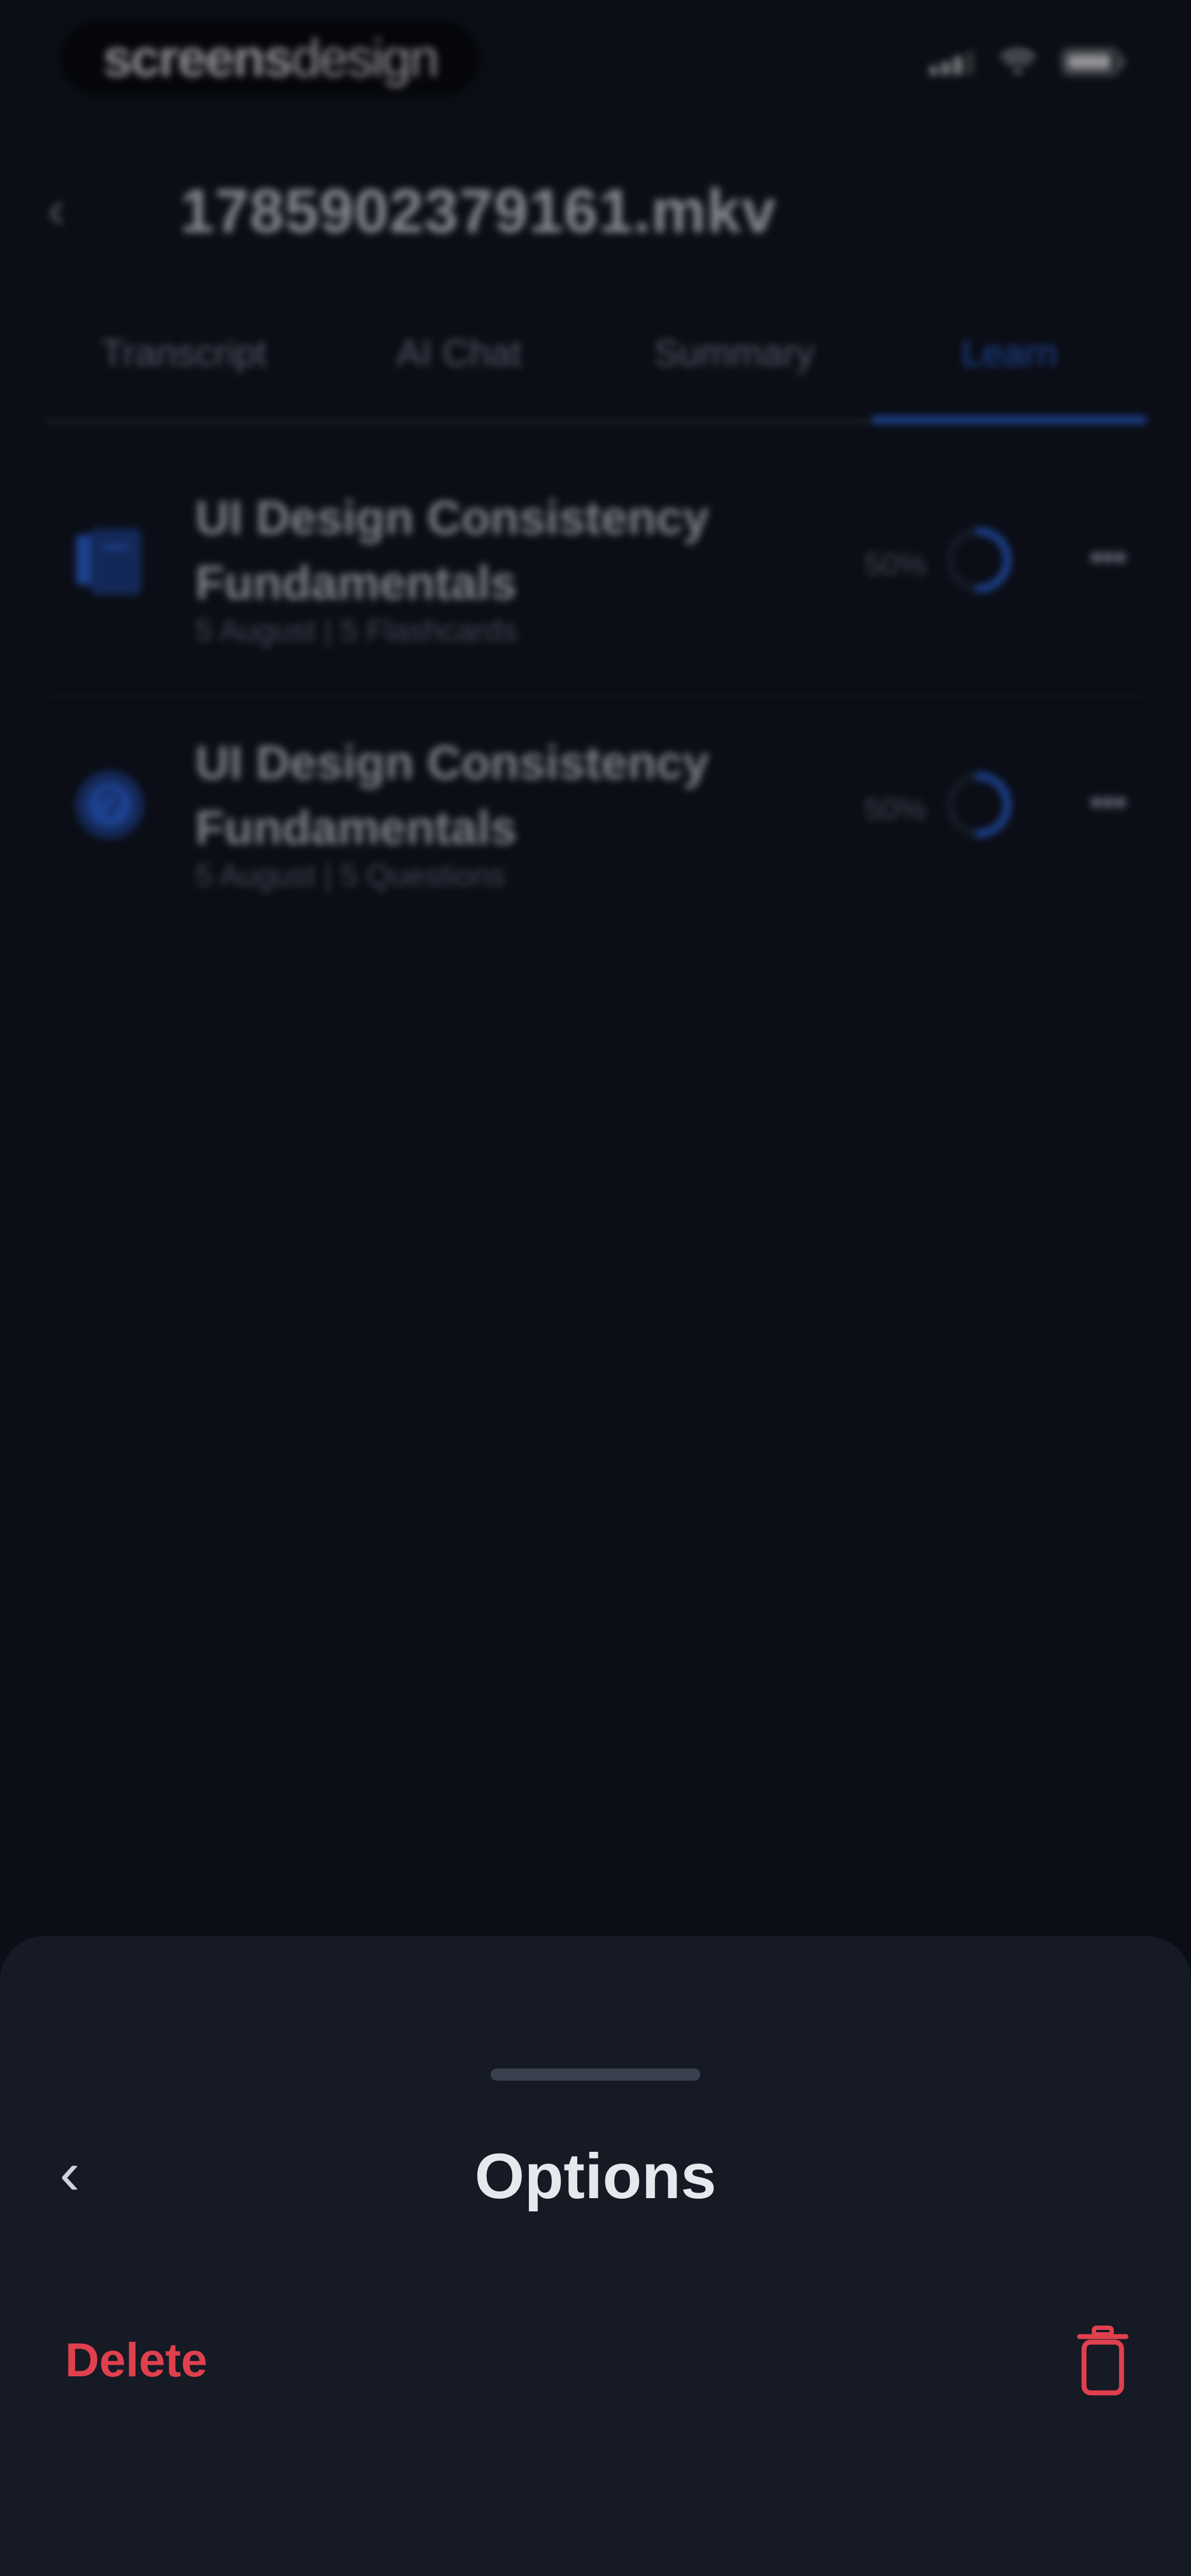 The height and width of the screenshot is (2576, 1191). Describe the element at coordinates (595, 2075) in the screenshot. I see `sheet-grabber` at that location.